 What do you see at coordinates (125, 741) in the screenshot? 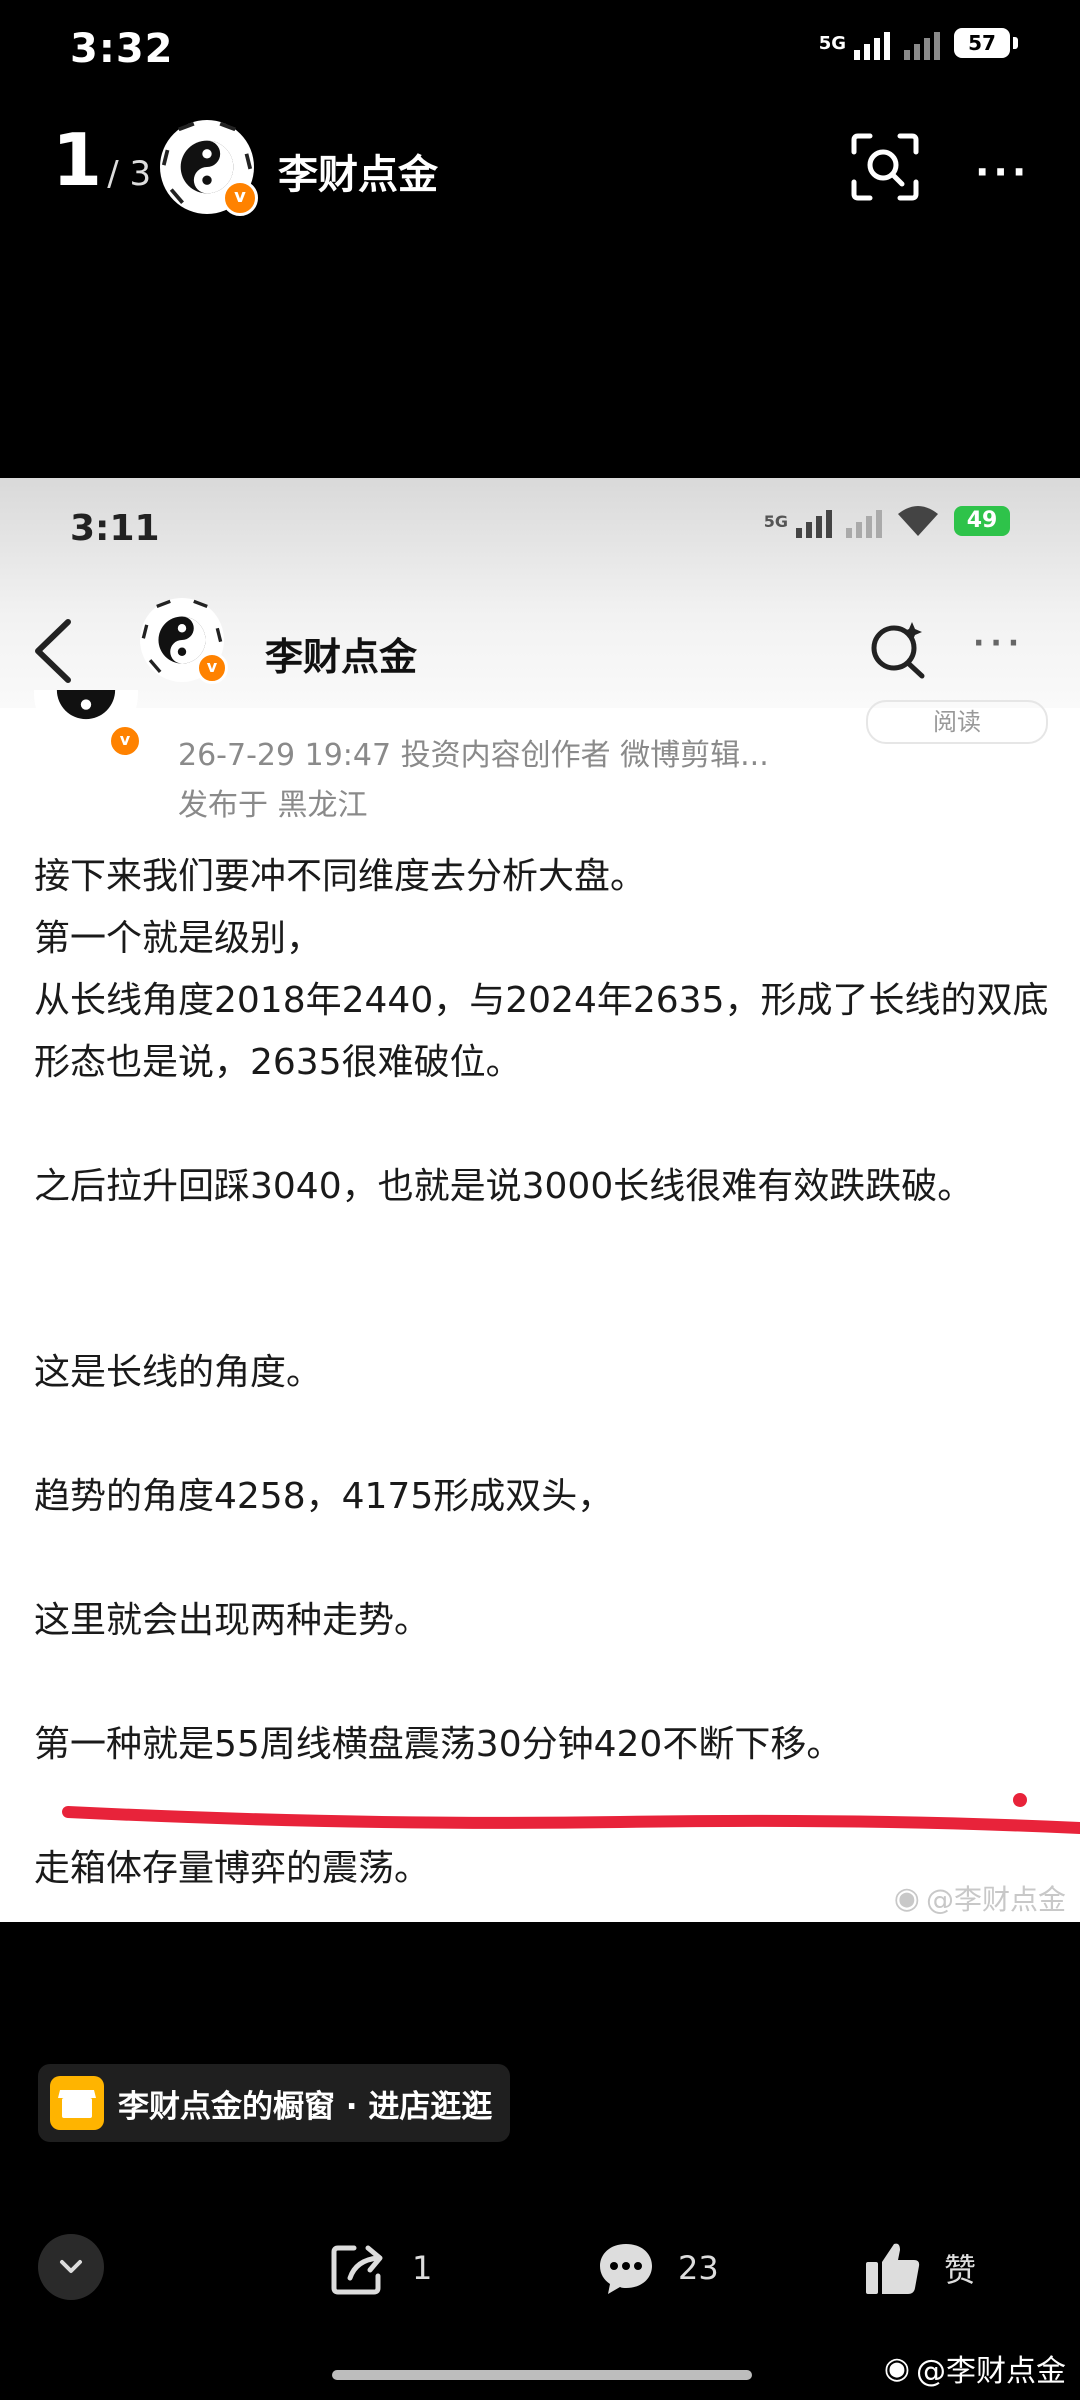
I see `post-verified-badge-icon: v` at bounding box center [125, 741].